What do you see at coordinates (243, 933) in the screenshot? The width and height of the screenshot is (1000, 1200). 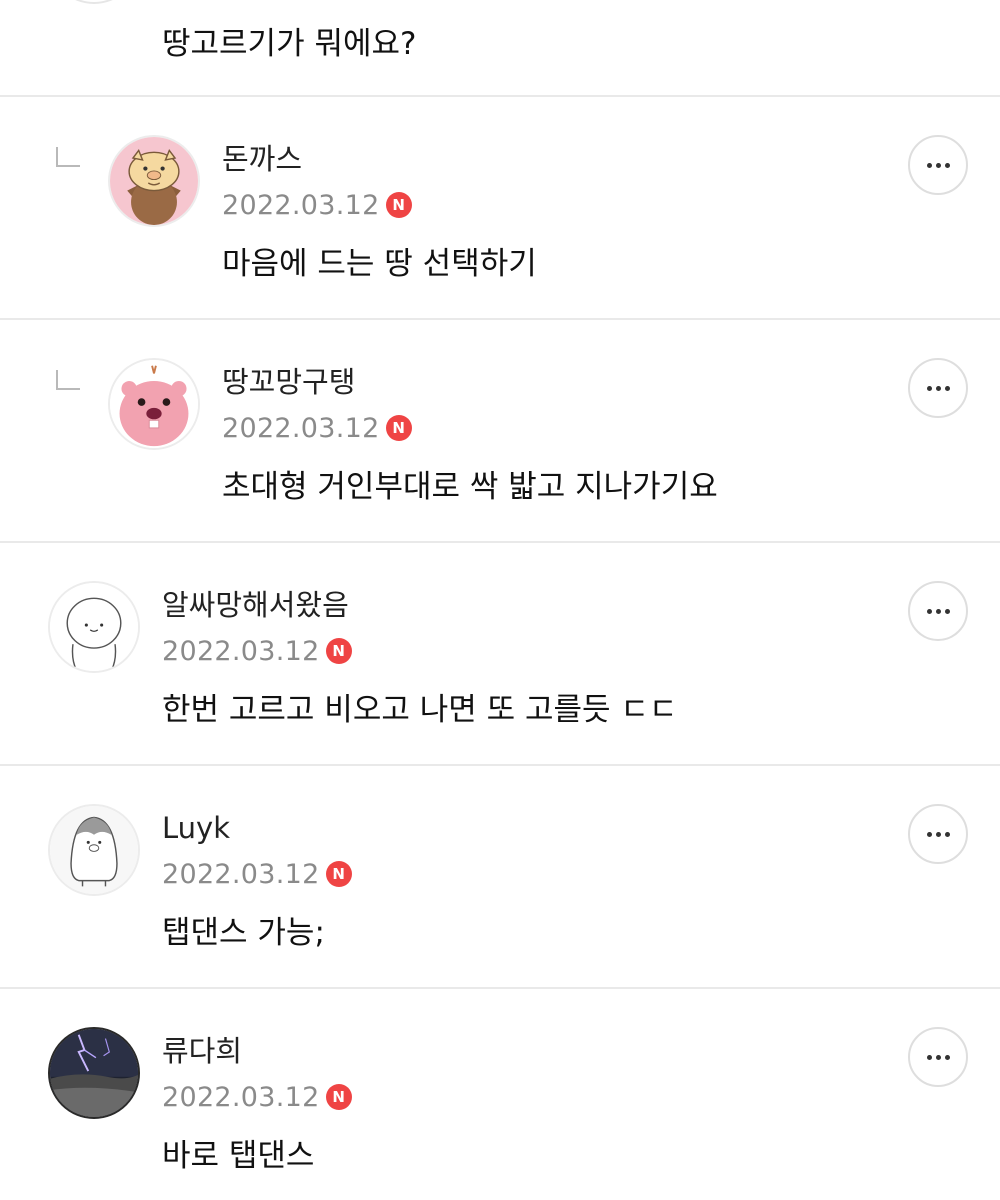 I see `comment-text: 탭댄스 가능;` at bounding box center [243, 933].